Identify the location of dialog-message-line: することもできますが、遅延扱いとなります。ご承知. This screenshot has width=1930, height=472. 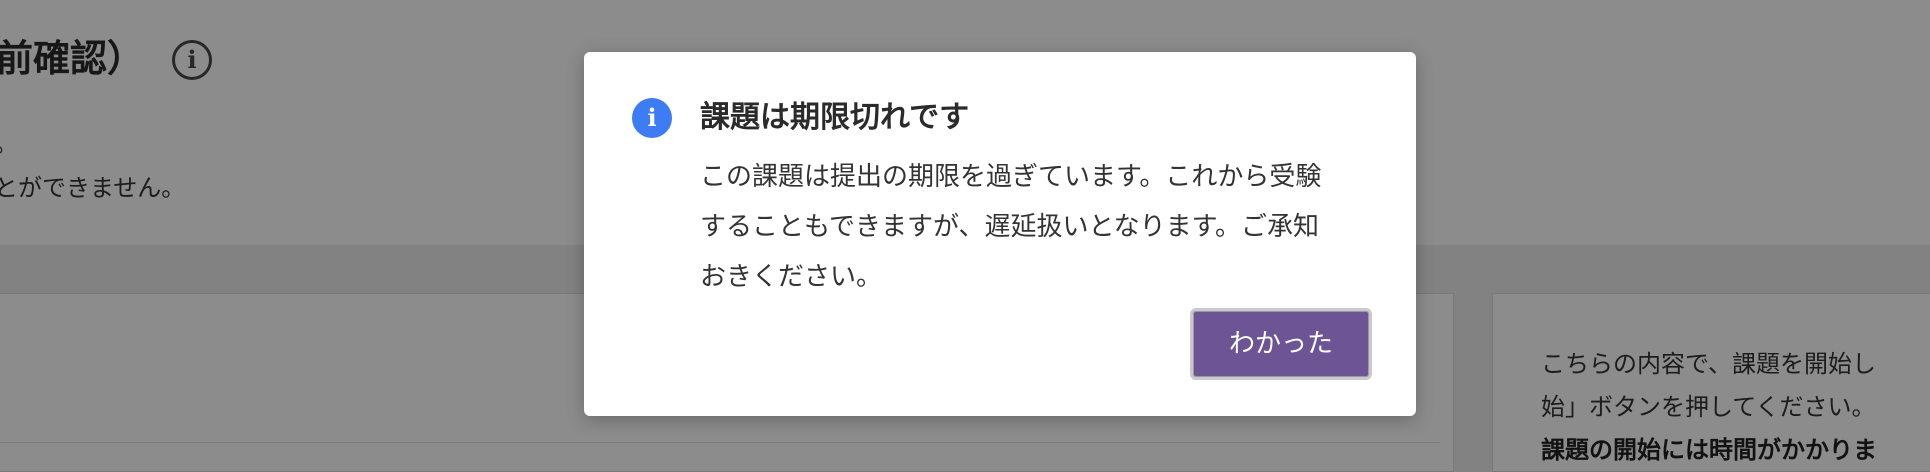
(1010, 227).